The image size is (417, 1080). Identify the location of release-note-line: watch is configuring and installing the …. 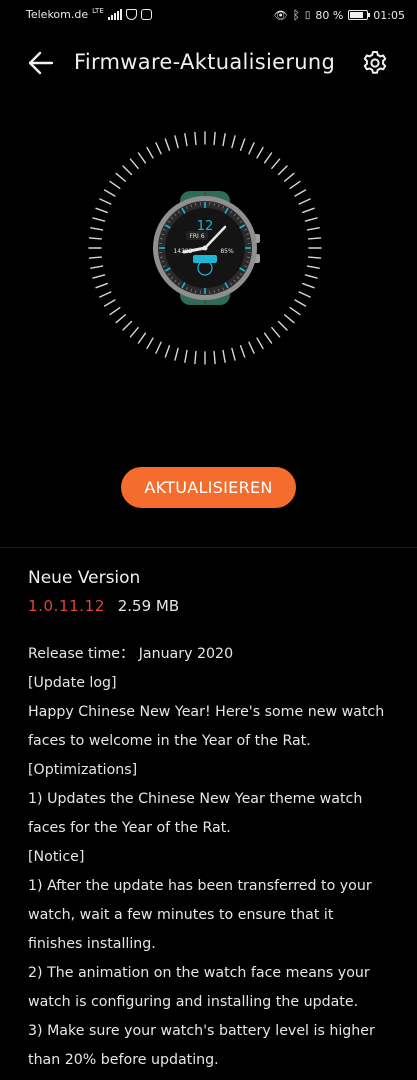
(193, 1002).